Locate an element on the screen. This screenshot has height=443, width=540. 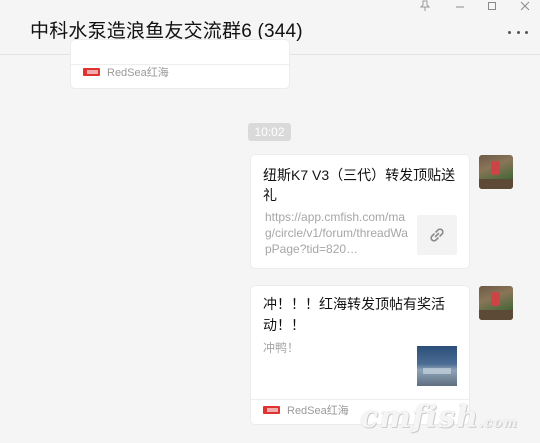
site-watermark: cmfish.com is located at coordinates (439, 417).